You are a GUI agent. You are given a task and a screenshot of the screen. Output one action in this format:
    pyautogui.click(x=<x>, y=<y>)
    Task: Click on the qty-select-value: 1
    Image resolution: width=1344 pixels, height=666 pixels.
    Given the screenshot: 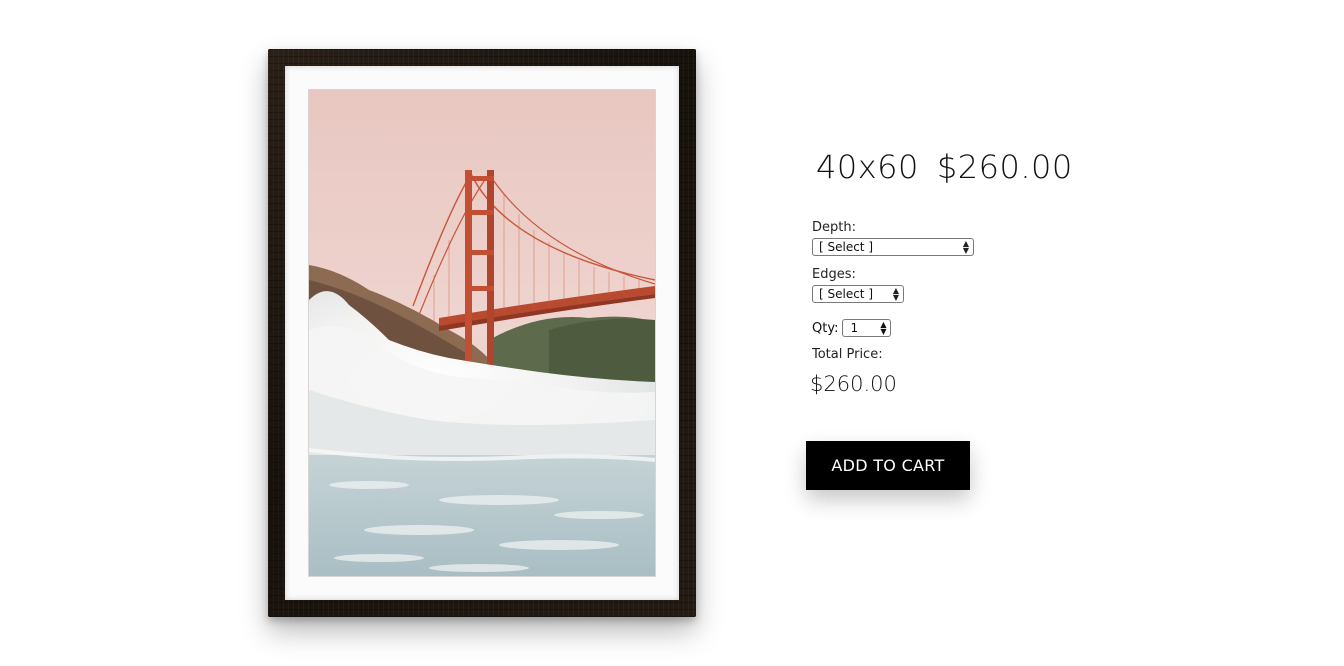 What is the action you would take?
    pyautogui.click(x=854, y=328)
    